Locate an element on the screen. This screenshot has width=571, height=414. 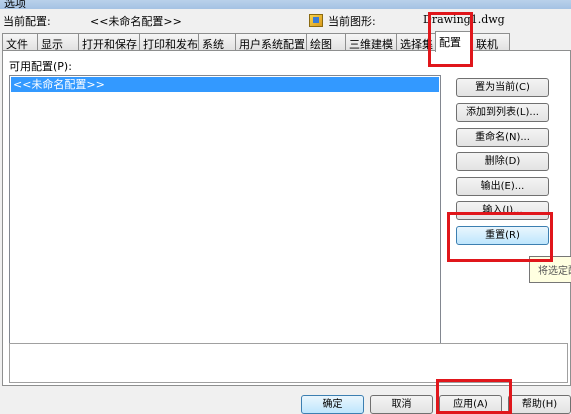
tab-selection: 选择集 is located at coordinates (416, 42).